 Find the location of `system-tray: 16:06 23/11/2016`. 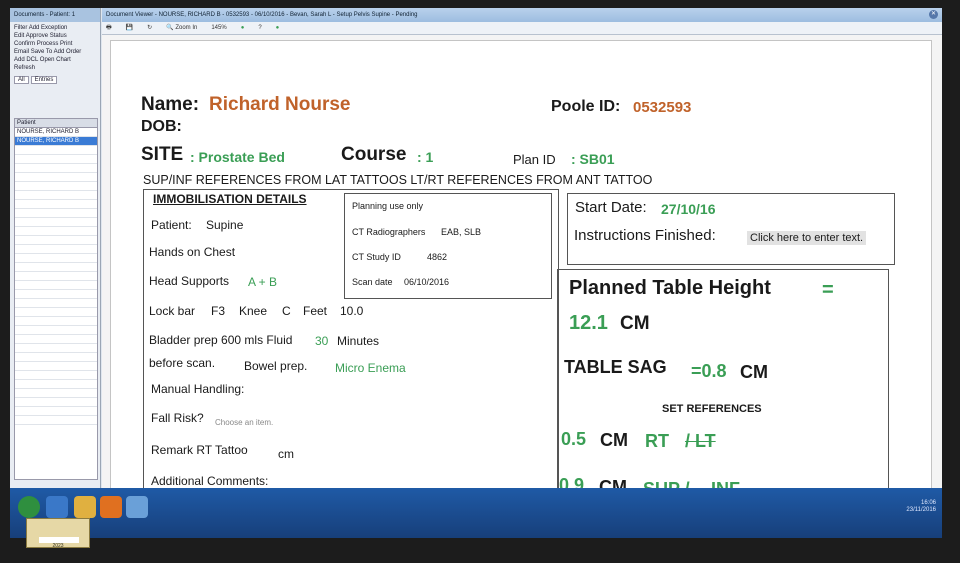

system-tray: 16:06 23/11/2016 is located at coordinates (921, 507).